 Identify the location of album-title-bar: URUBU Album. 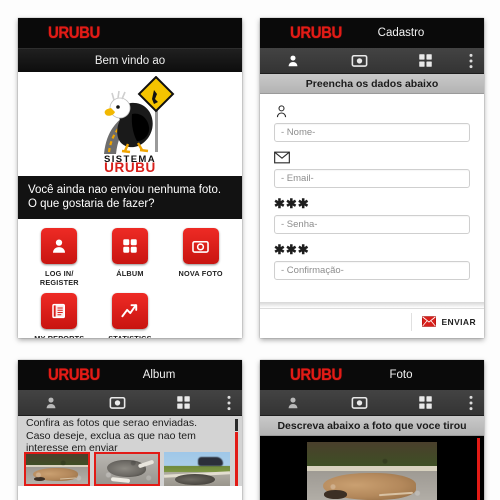
(130, 375).